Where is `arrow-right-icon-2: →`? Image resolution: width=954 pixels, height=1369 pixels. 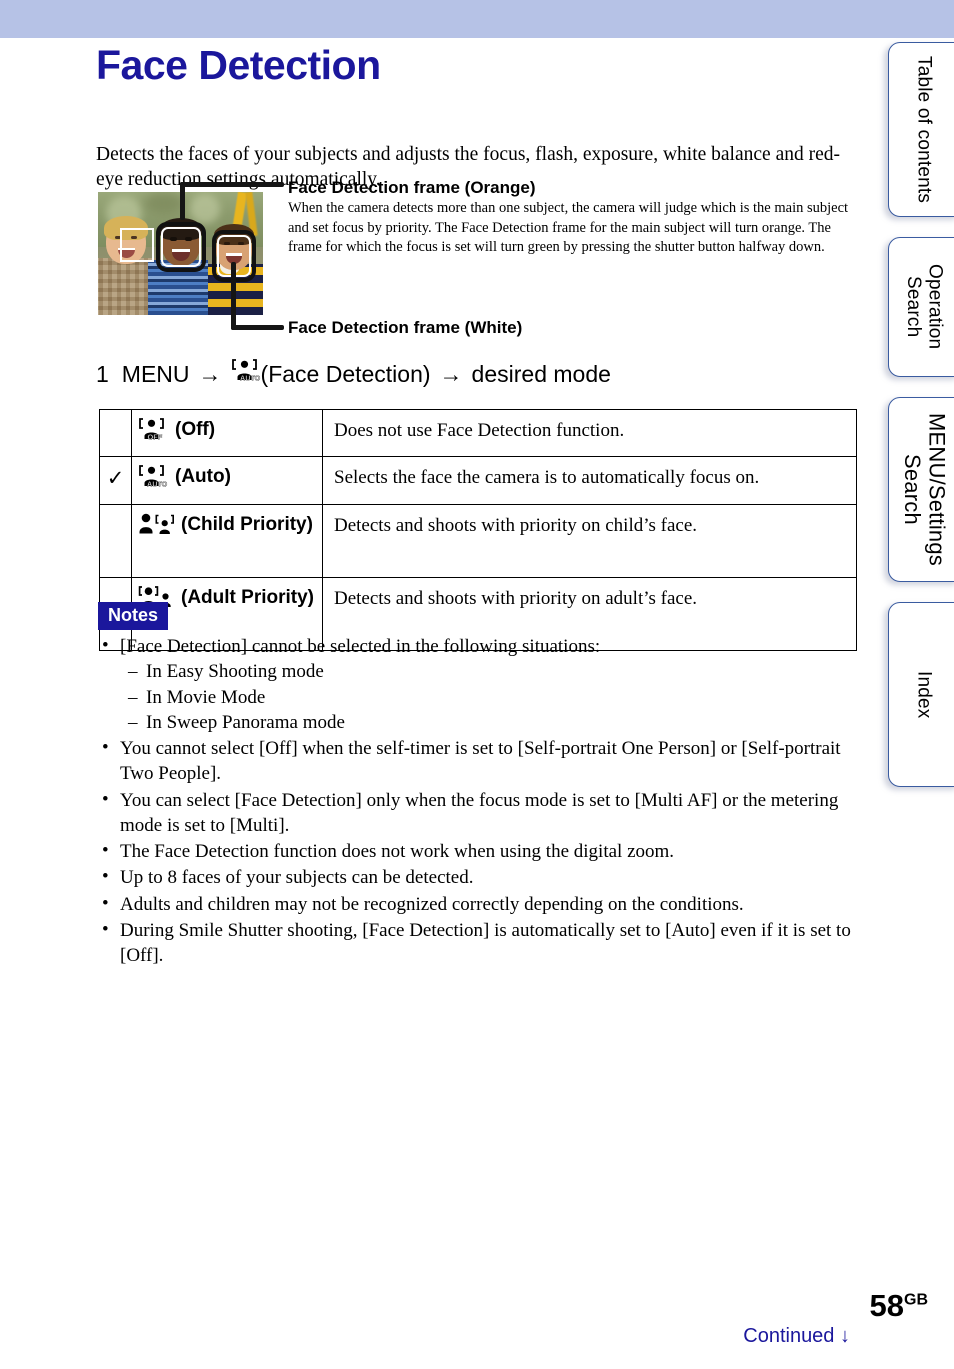 arrow-right-icon-2: → is located at coordinates (451, 373).